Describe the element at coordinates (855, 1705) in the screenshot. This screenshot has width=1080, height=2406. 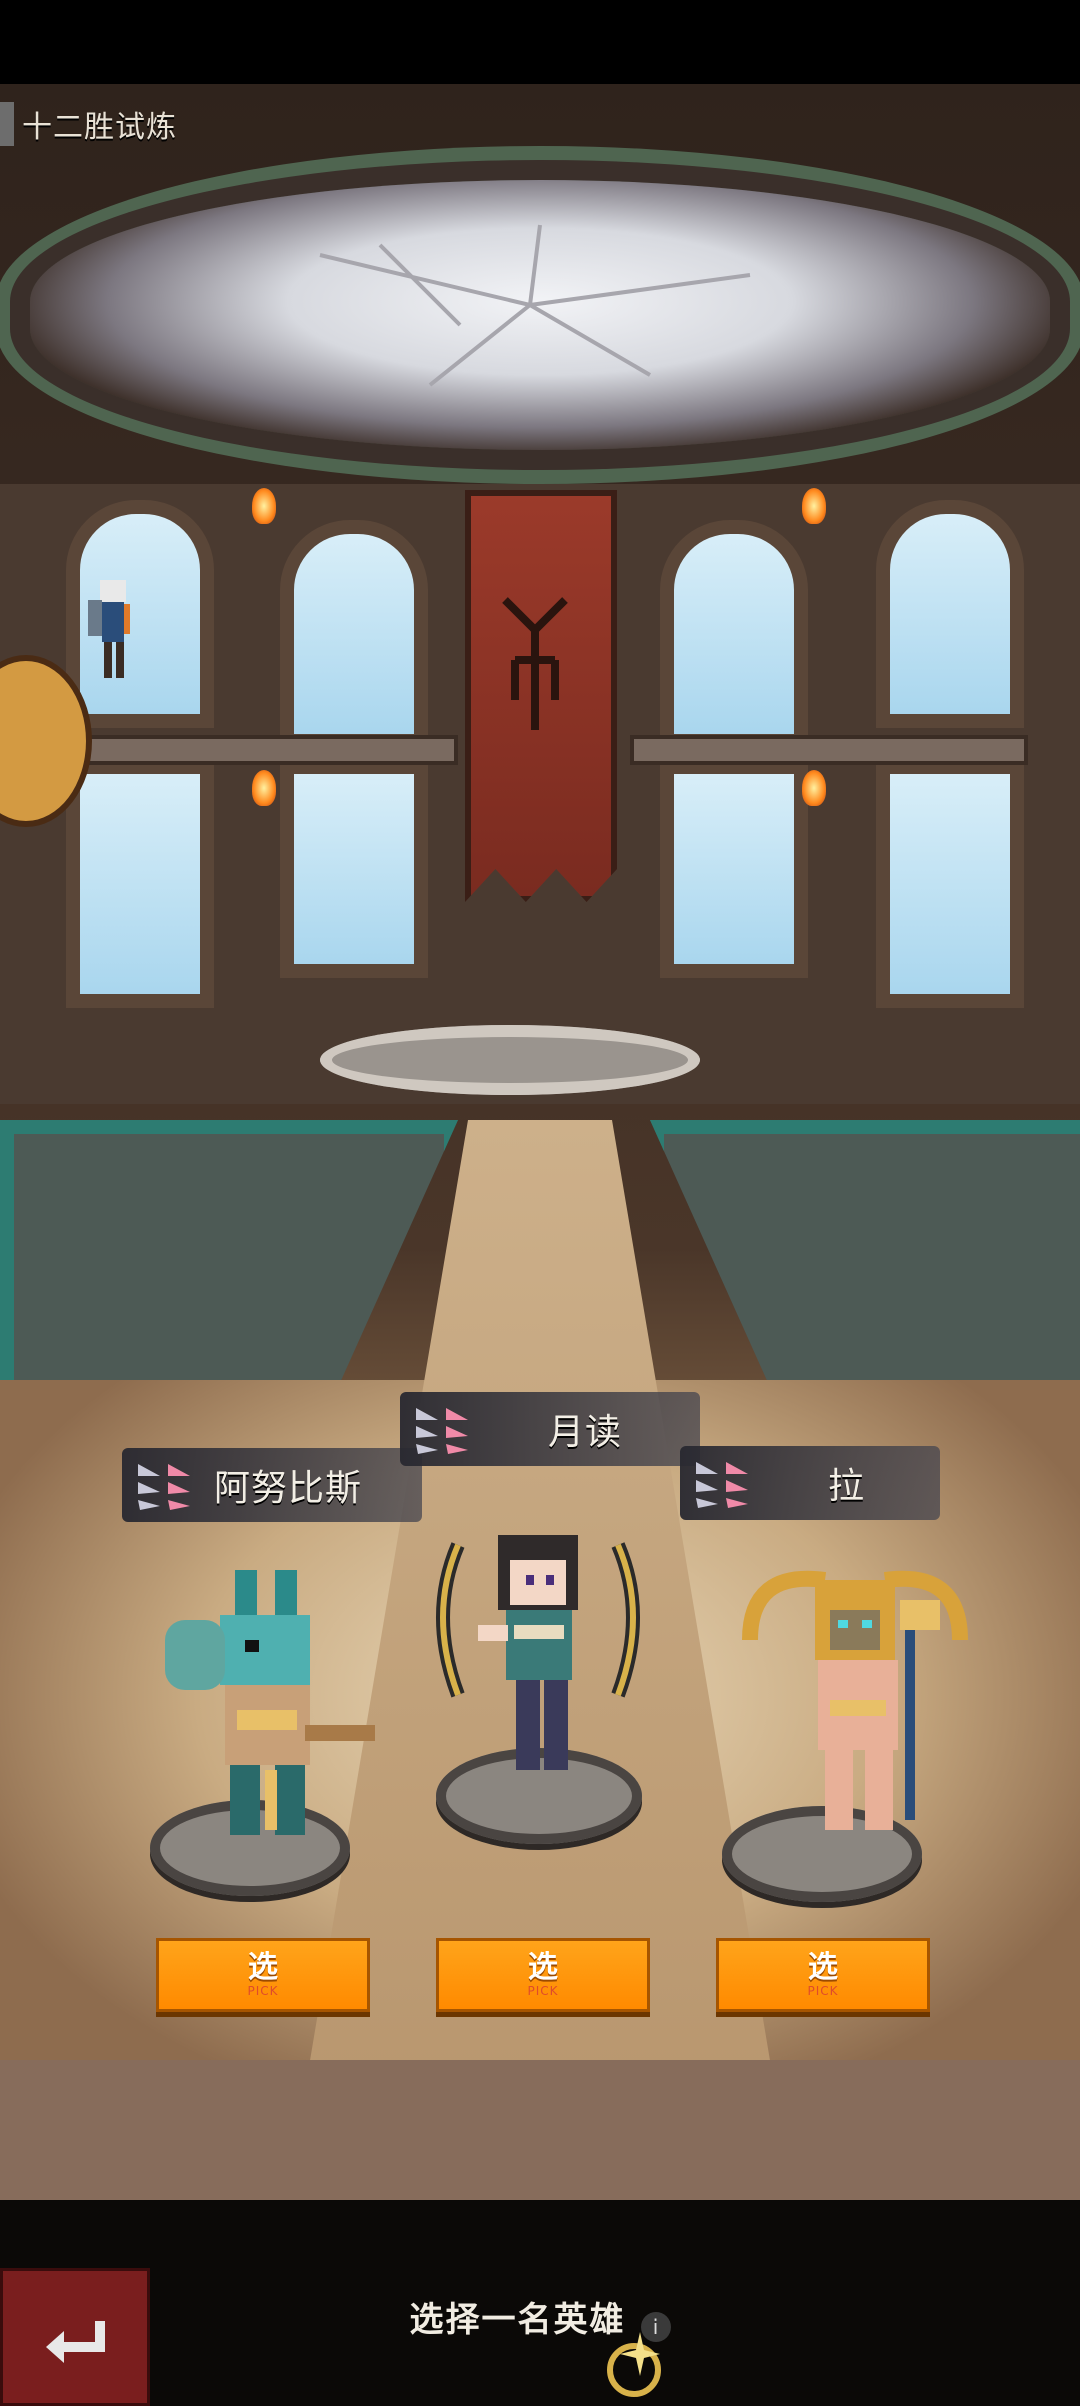
I see `hero-ra-sprite` at that location.